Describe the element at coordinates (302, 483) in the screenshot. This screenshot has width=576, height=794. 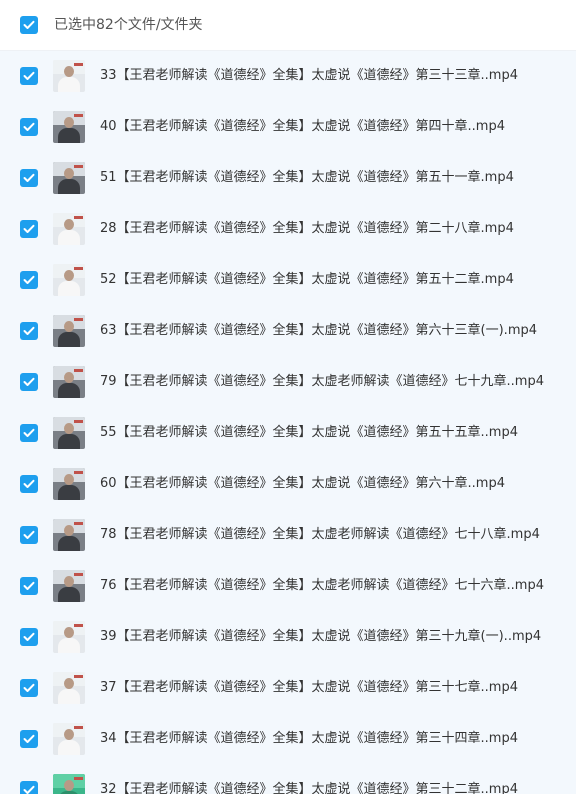
I see `file-name: 60【王君老师解读《道德经》全集】太虚说《道德经》第六十章..mp4` at that location.